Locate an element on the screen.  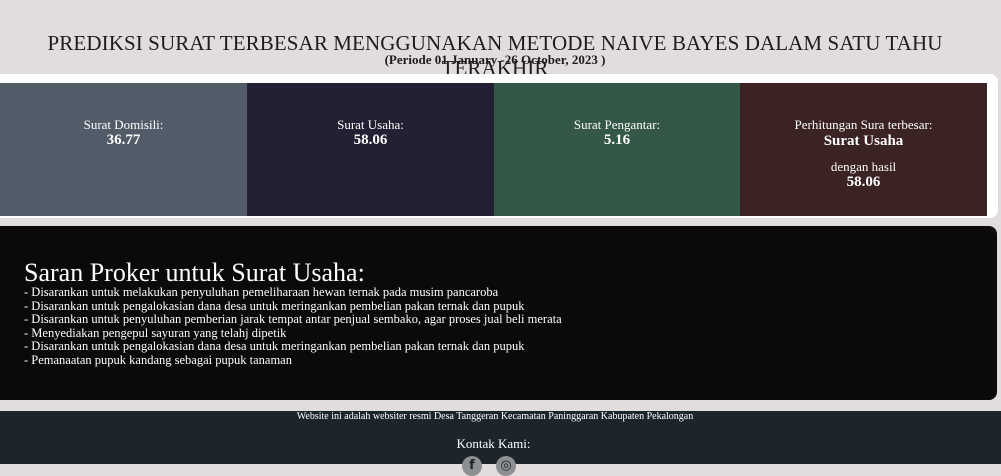
card-surat-pengantar: Surat Pengantar: 5.16 is located at coordinates (617, 149).